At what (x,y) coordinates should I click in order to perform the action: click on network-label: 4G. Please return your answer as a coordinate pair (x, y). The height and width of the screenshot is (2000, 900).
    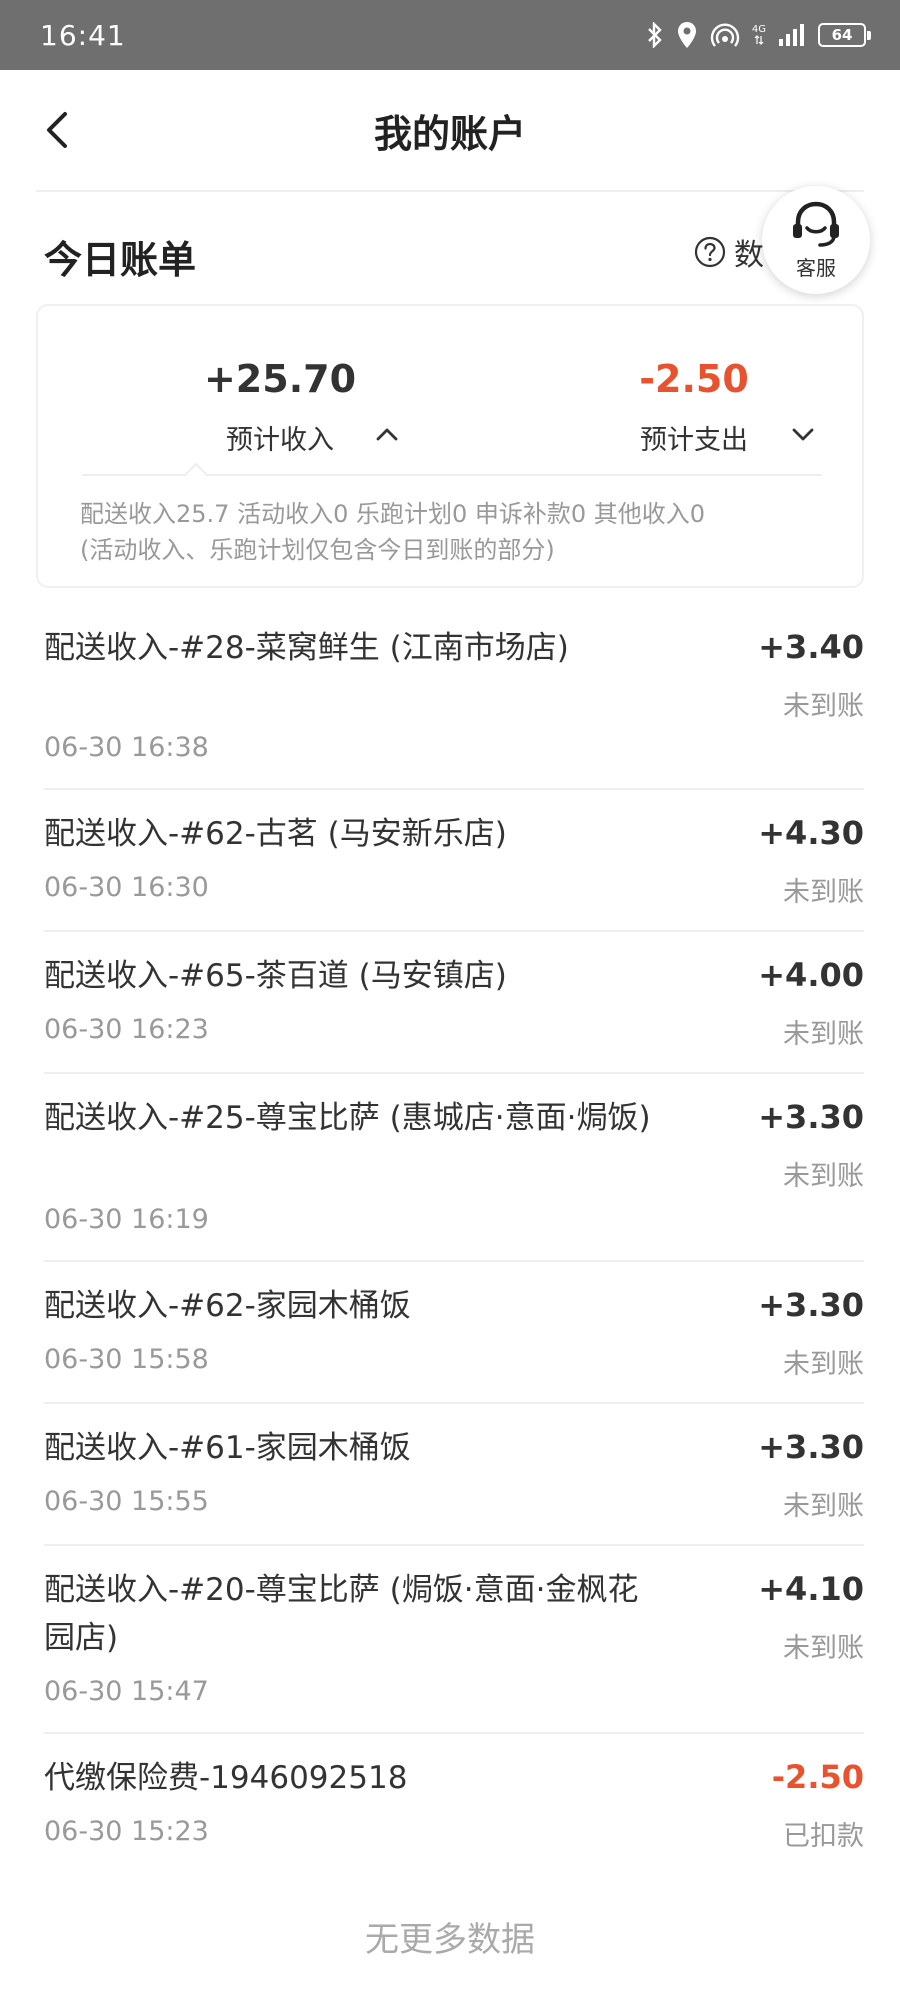
    Looking at the image, I should click on (758, 29).